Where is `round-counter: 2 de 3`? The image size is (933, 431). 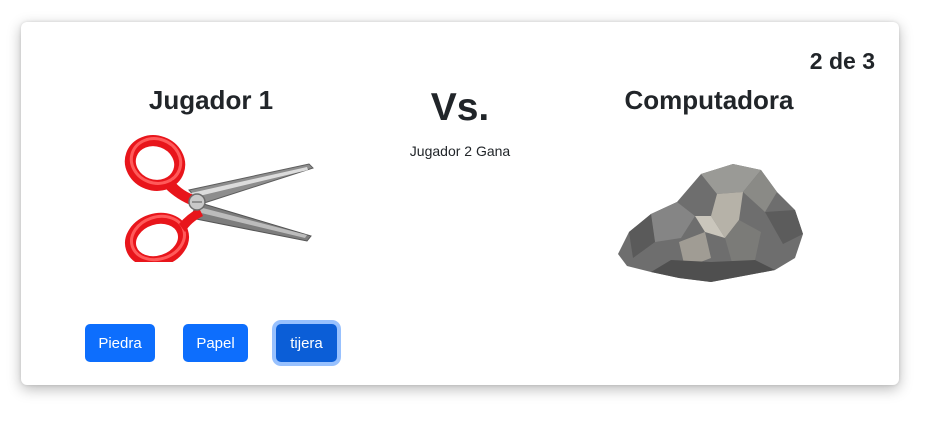
round-counter: 2 de 3 is located at coordinates (842, 61).